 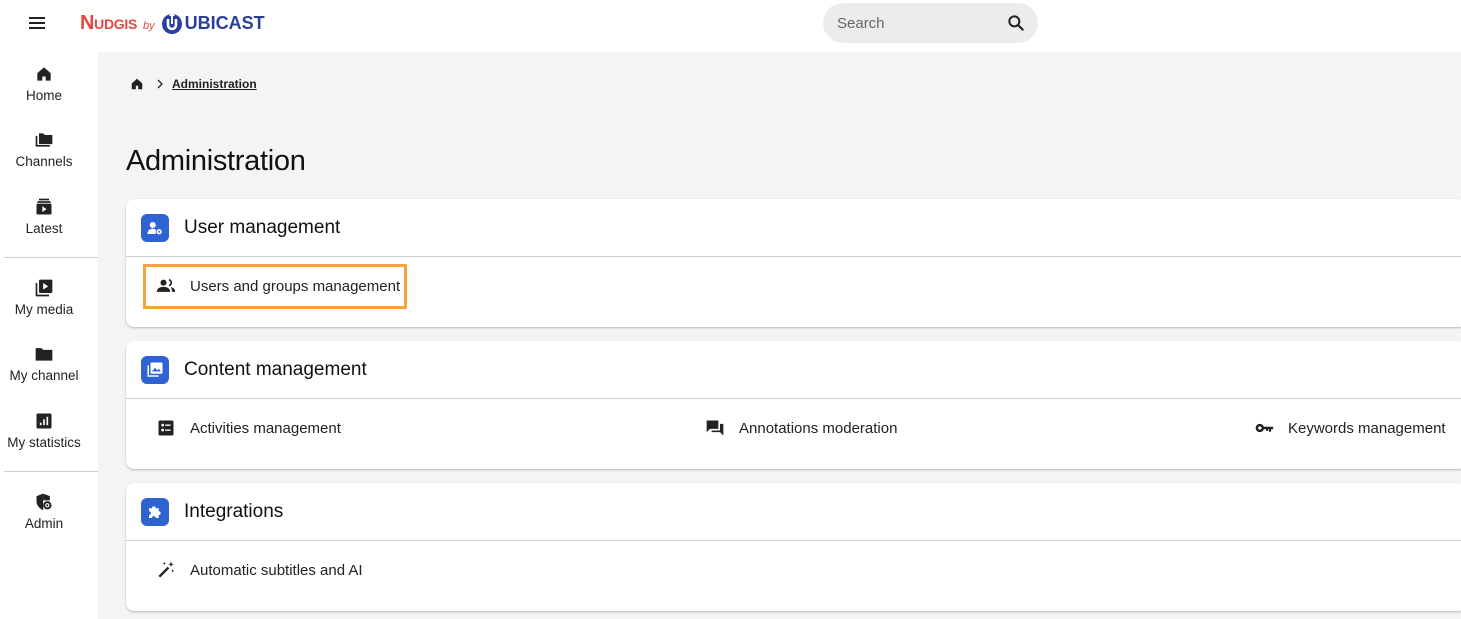 I want to click on logo: Nudgis by UBICAST, so click(x=172, y=23).